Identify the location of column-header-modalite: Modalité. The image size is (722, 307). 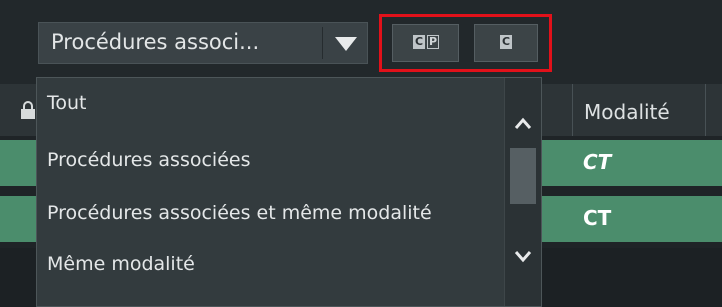
(627, 112).